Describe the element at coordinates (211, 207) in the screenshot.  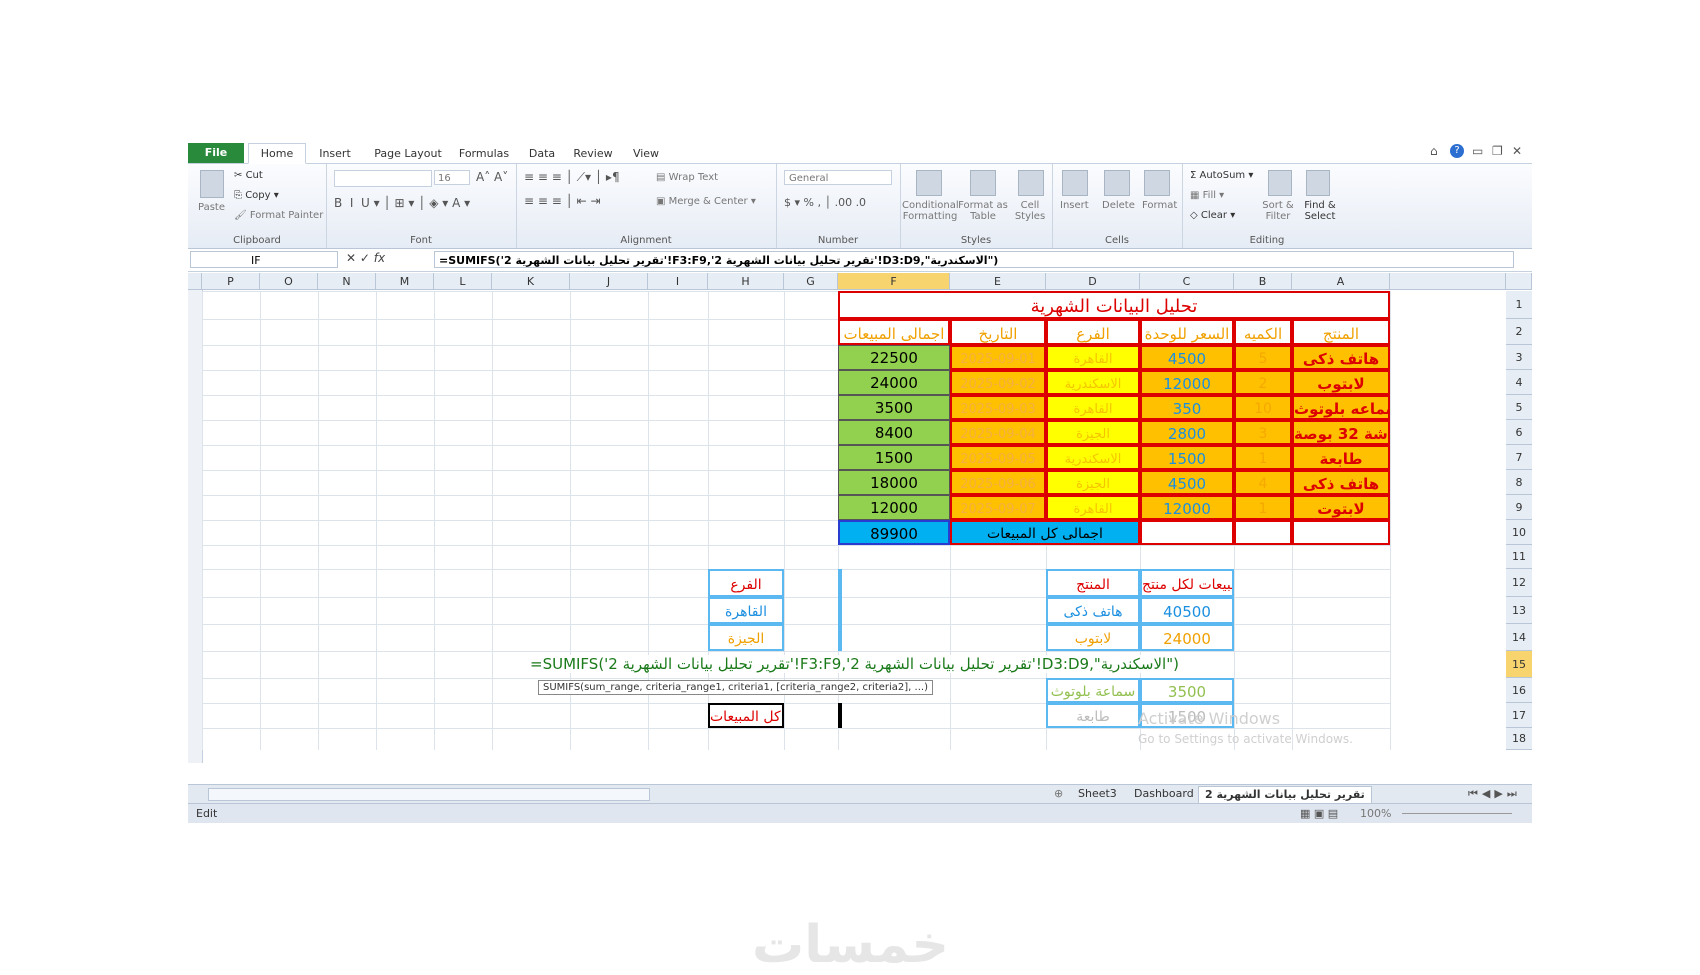
I see `paste-button: Paste` at that location.